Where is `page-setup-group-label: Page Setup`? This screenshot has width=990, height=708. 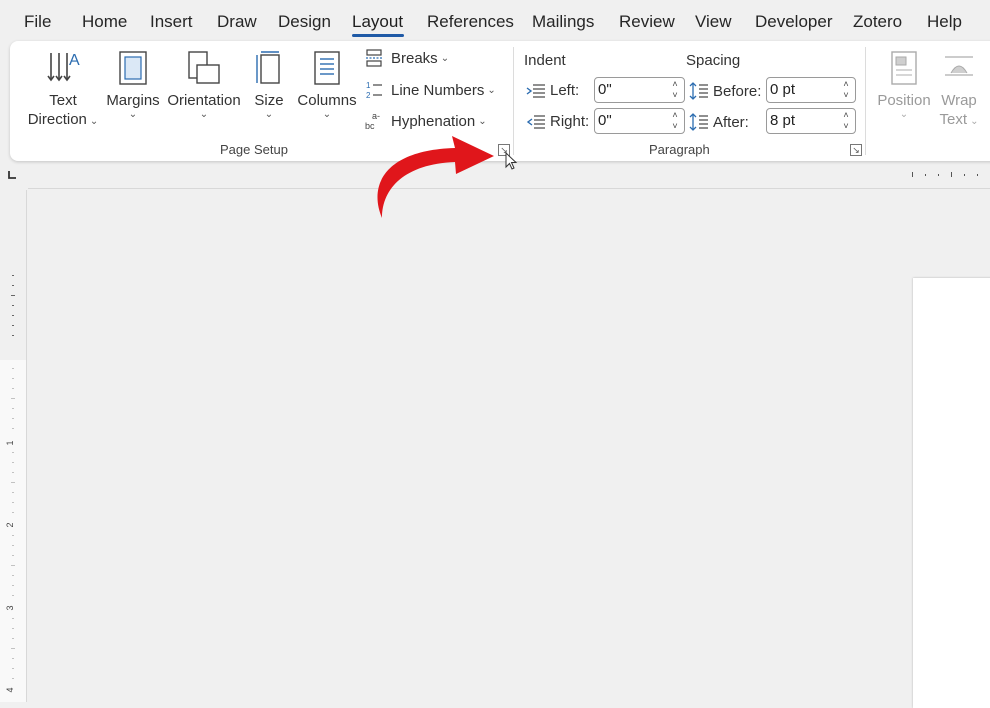
page-setup-group-label: Page Setup is located at coordinates (254, 149).